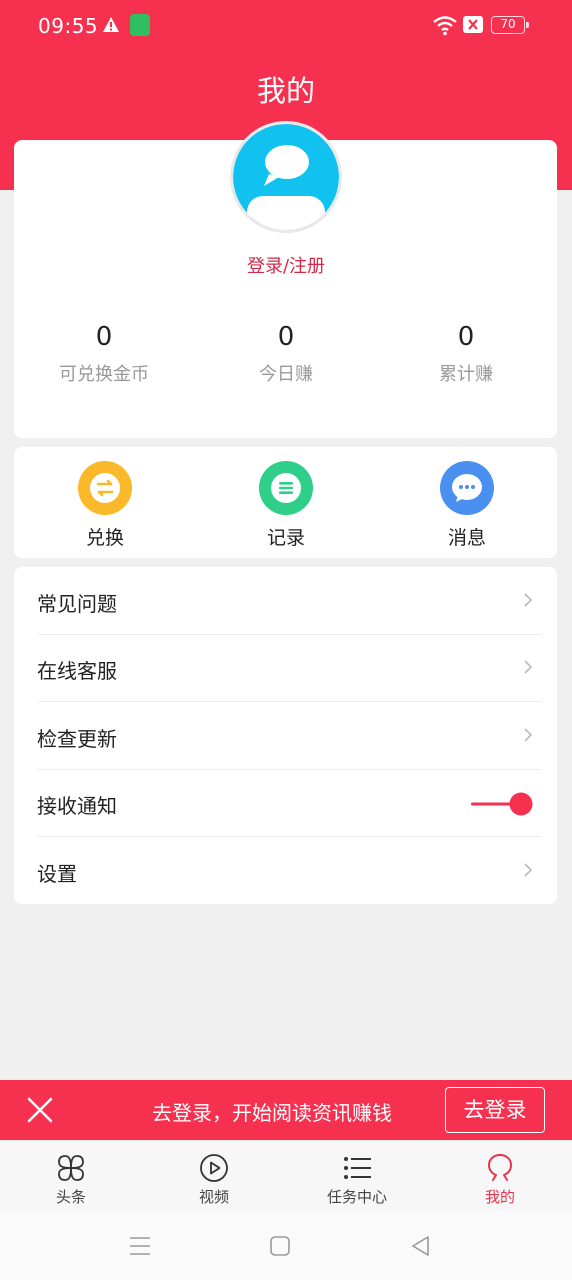 The height and width of the screenshot is (1280, 572). I want to click on records-button: 记录, so click(286, 505).